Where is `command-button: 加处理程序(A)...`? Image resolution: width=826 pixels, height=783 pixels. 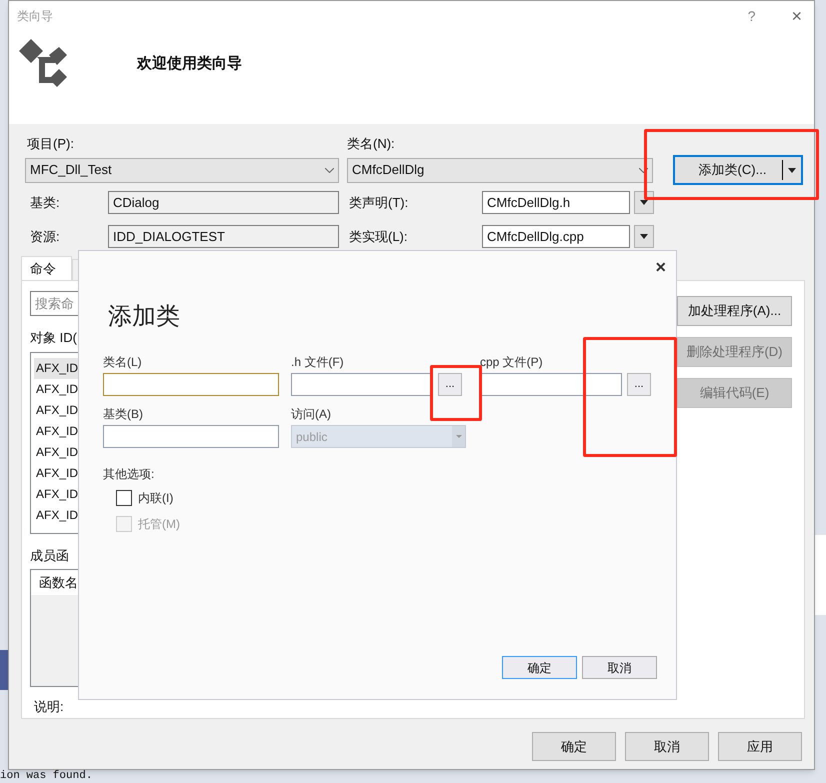 command-button: 加处理程序(A)... is located at coordinates (734, 311).